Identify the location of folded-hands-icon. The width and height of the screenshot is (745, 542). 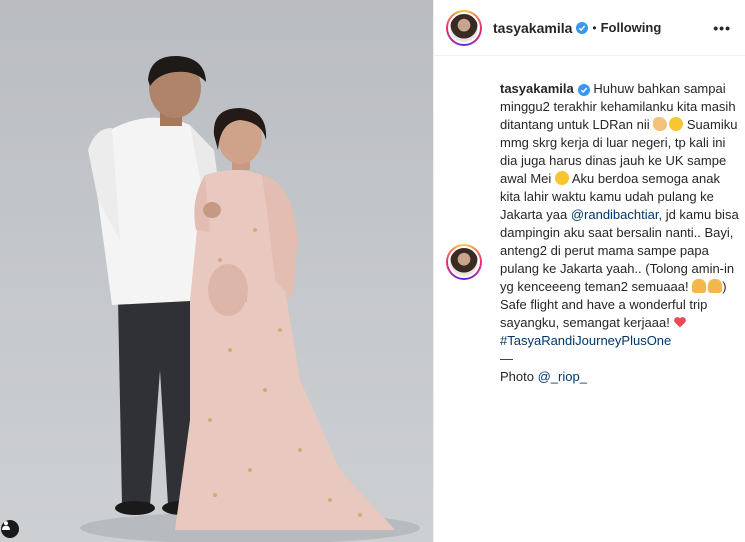
(699, 286).